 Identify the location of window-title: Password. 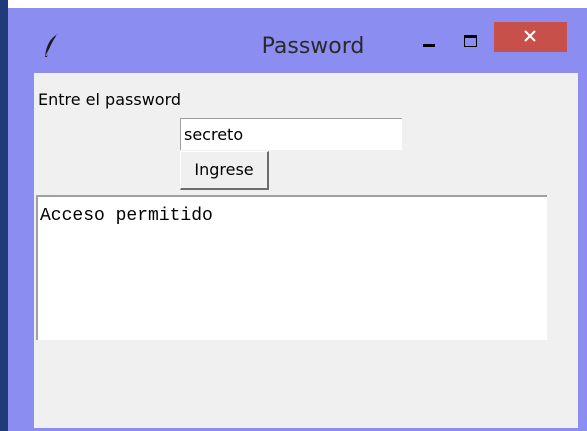
(313, 46).